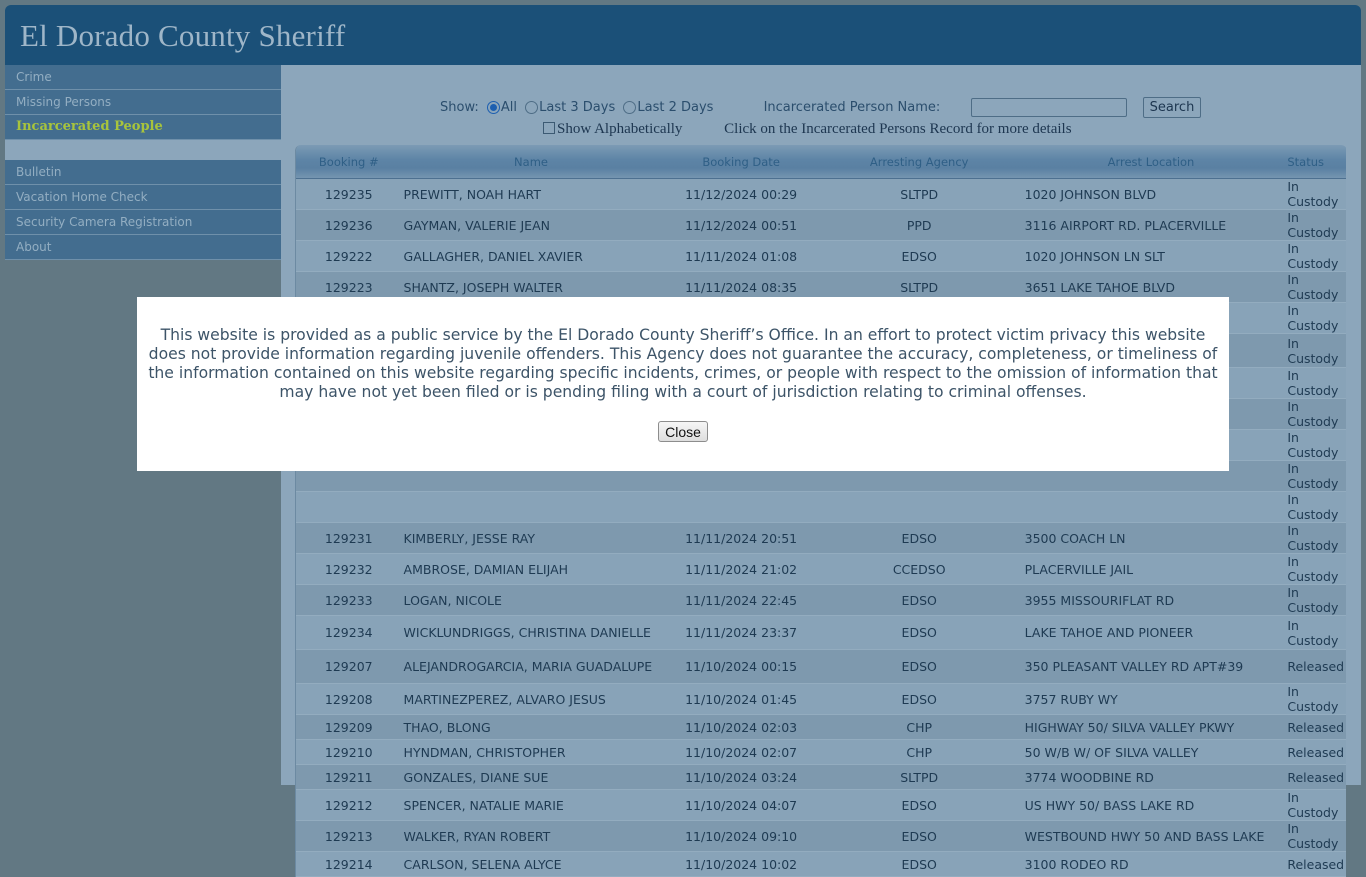 The image size is (1366, 877). I want to click on cell-booking-number: 129234, so click(349, 632).